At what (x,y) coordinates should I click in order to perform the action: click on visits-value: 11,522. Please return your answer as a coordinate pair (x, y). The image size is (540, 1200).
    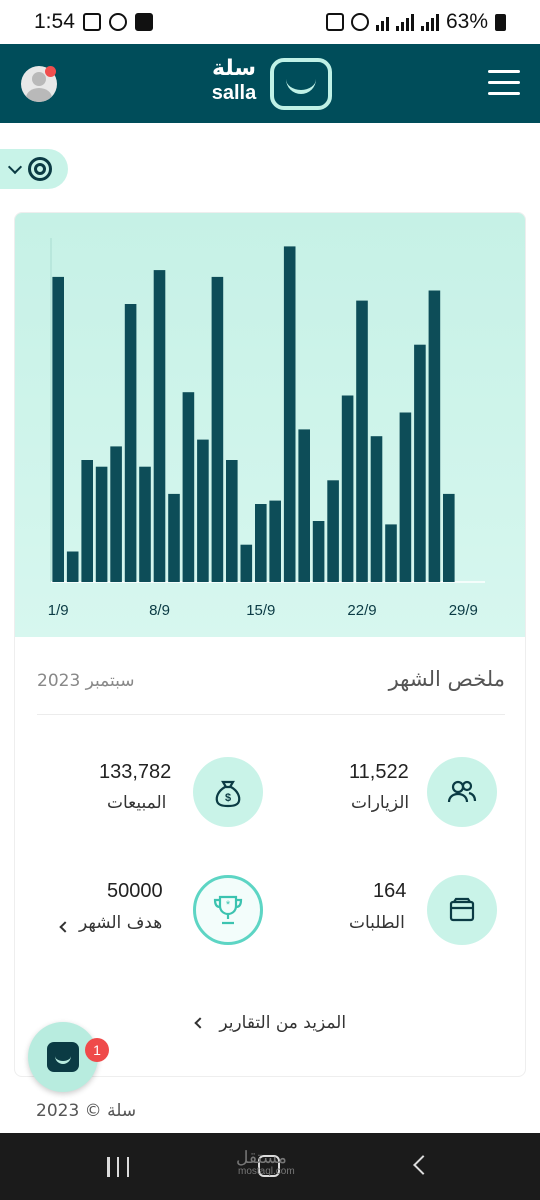
    Looking at the image, I should click on (379, 772).